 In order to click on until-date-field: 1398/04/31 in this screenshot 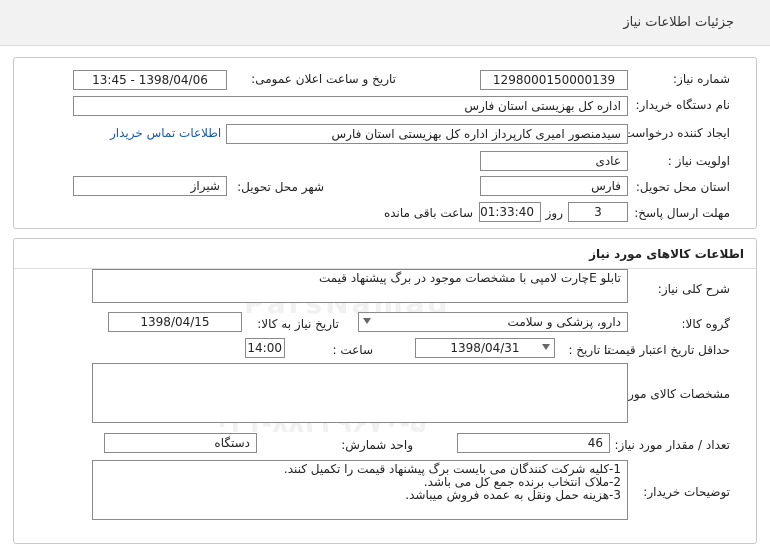, I will do `click(485, 348)`.